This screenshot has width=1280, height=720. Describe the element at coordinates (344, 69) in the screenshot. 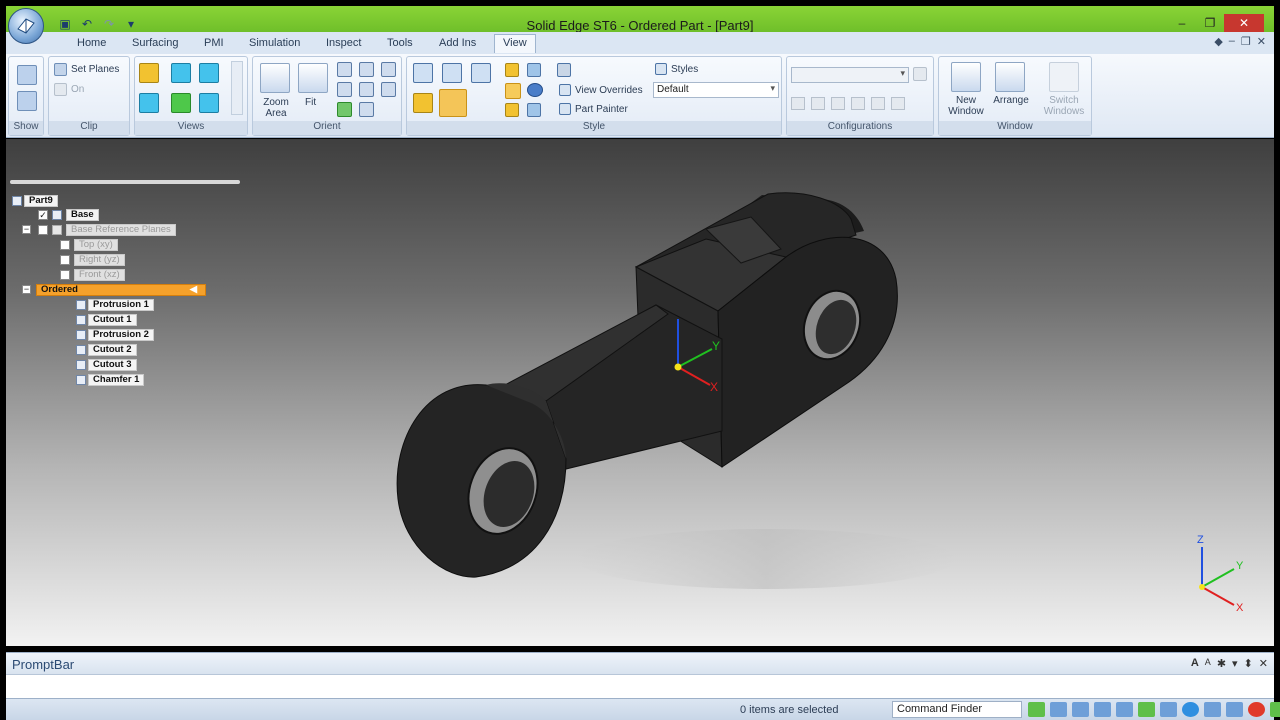

I see `zoom-icon` at that location.